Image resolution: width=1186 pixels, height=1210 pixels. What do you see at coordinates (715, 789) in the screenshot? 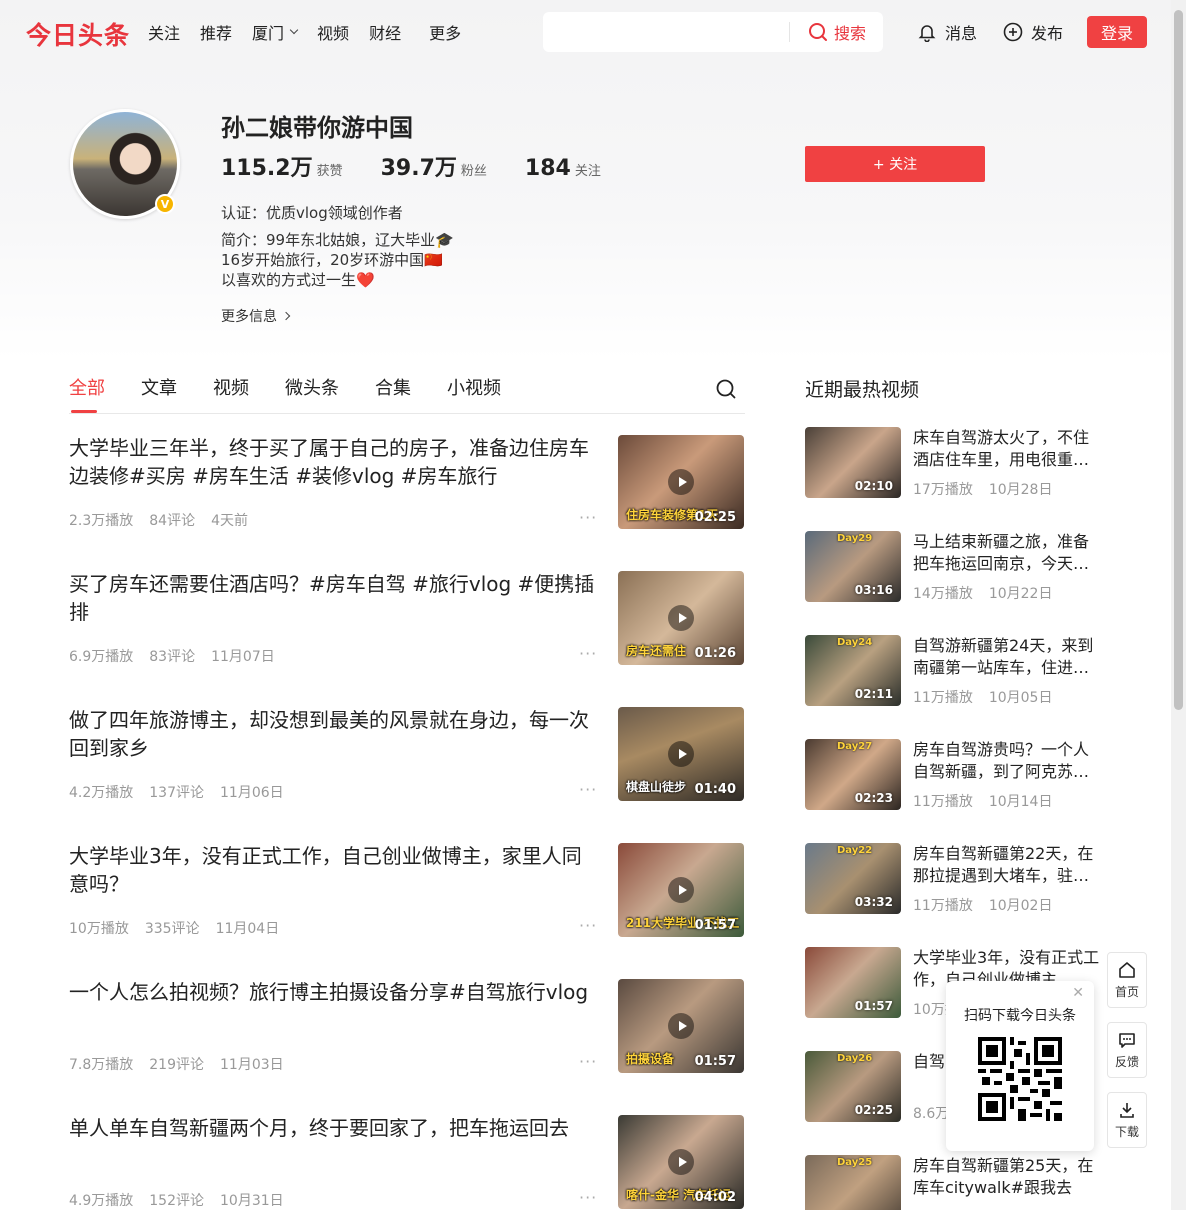
I see `video-duration: 01:40` at bounding box center [715, 789].